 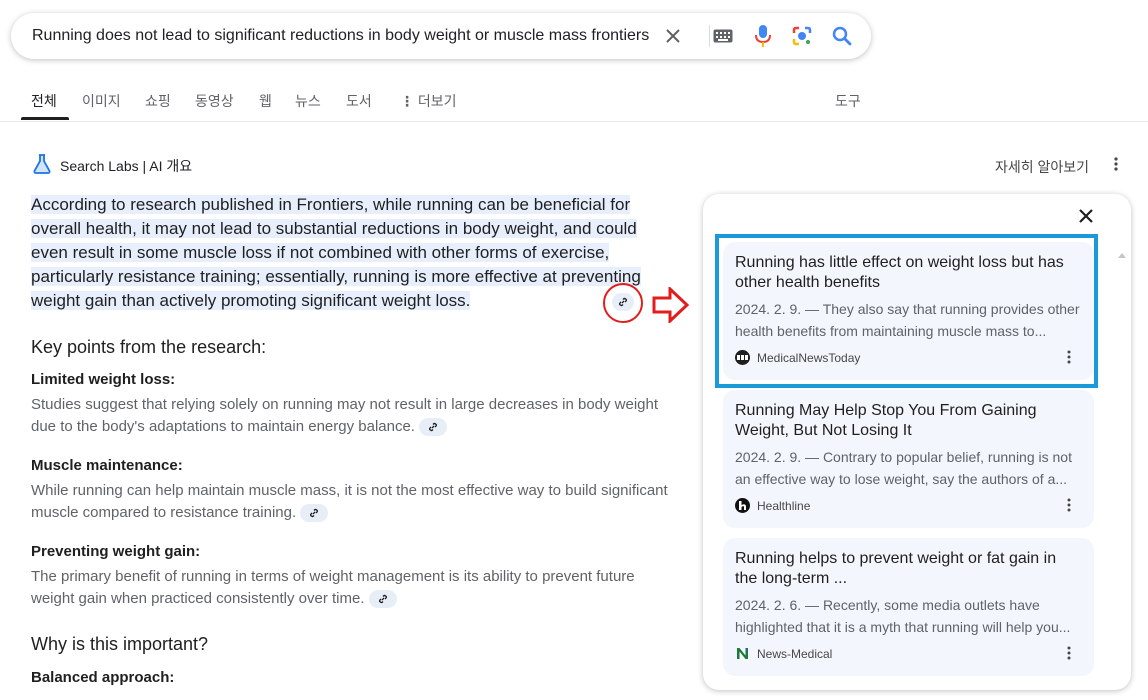 What do you see at coordinates (1122, 254) in the screenshot?
I see `scroll-up-icon` at bounding box center [1122, 254].